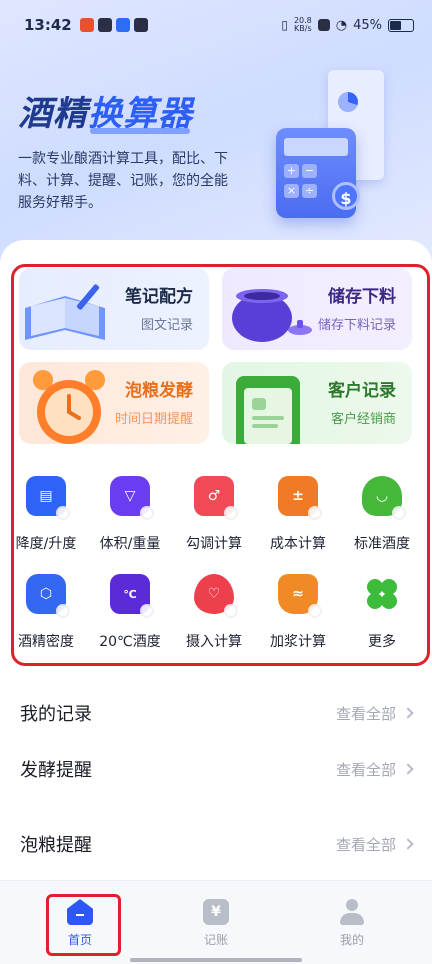 The width and height of the screenshot is (432, 964). What do you see at coordinates (216, 769) in the screenshot?
I see `row-fermentation-reminder: 发酵提醒 查看全部` at bounding box center [216, 769].